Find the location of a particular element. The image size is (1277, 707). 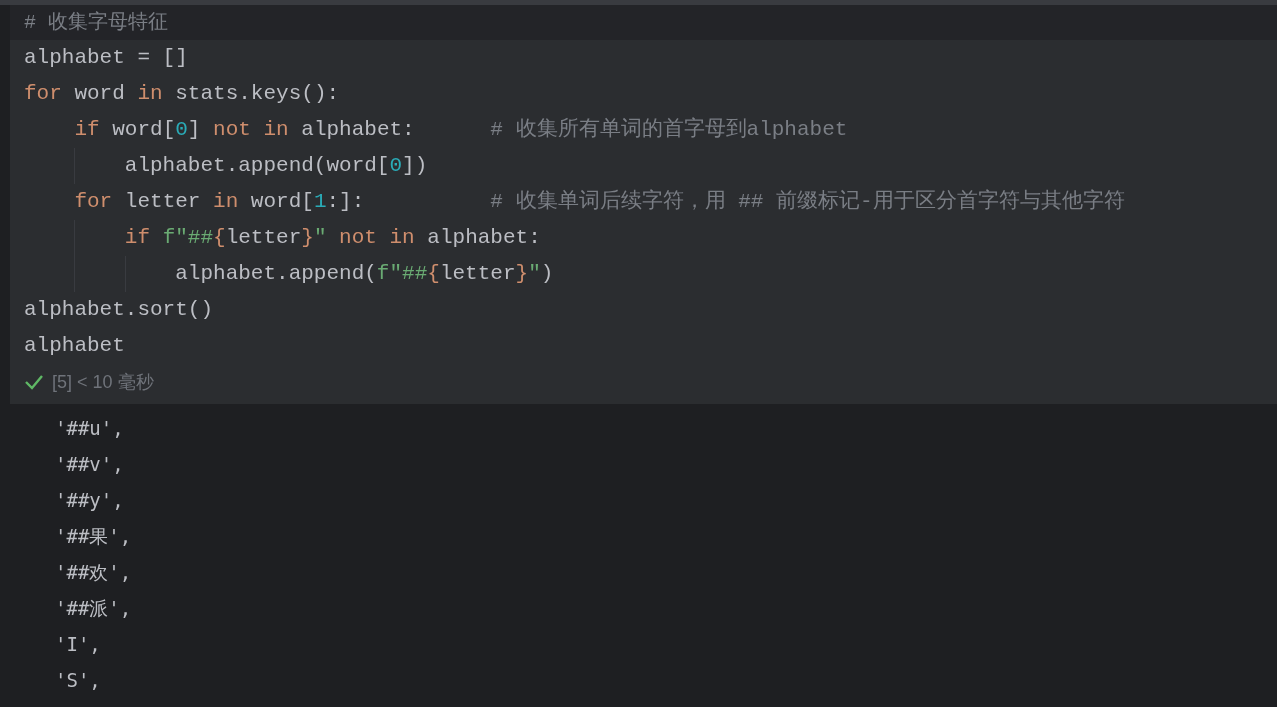

output-line: '##派', is located at coordinates (93, 608).